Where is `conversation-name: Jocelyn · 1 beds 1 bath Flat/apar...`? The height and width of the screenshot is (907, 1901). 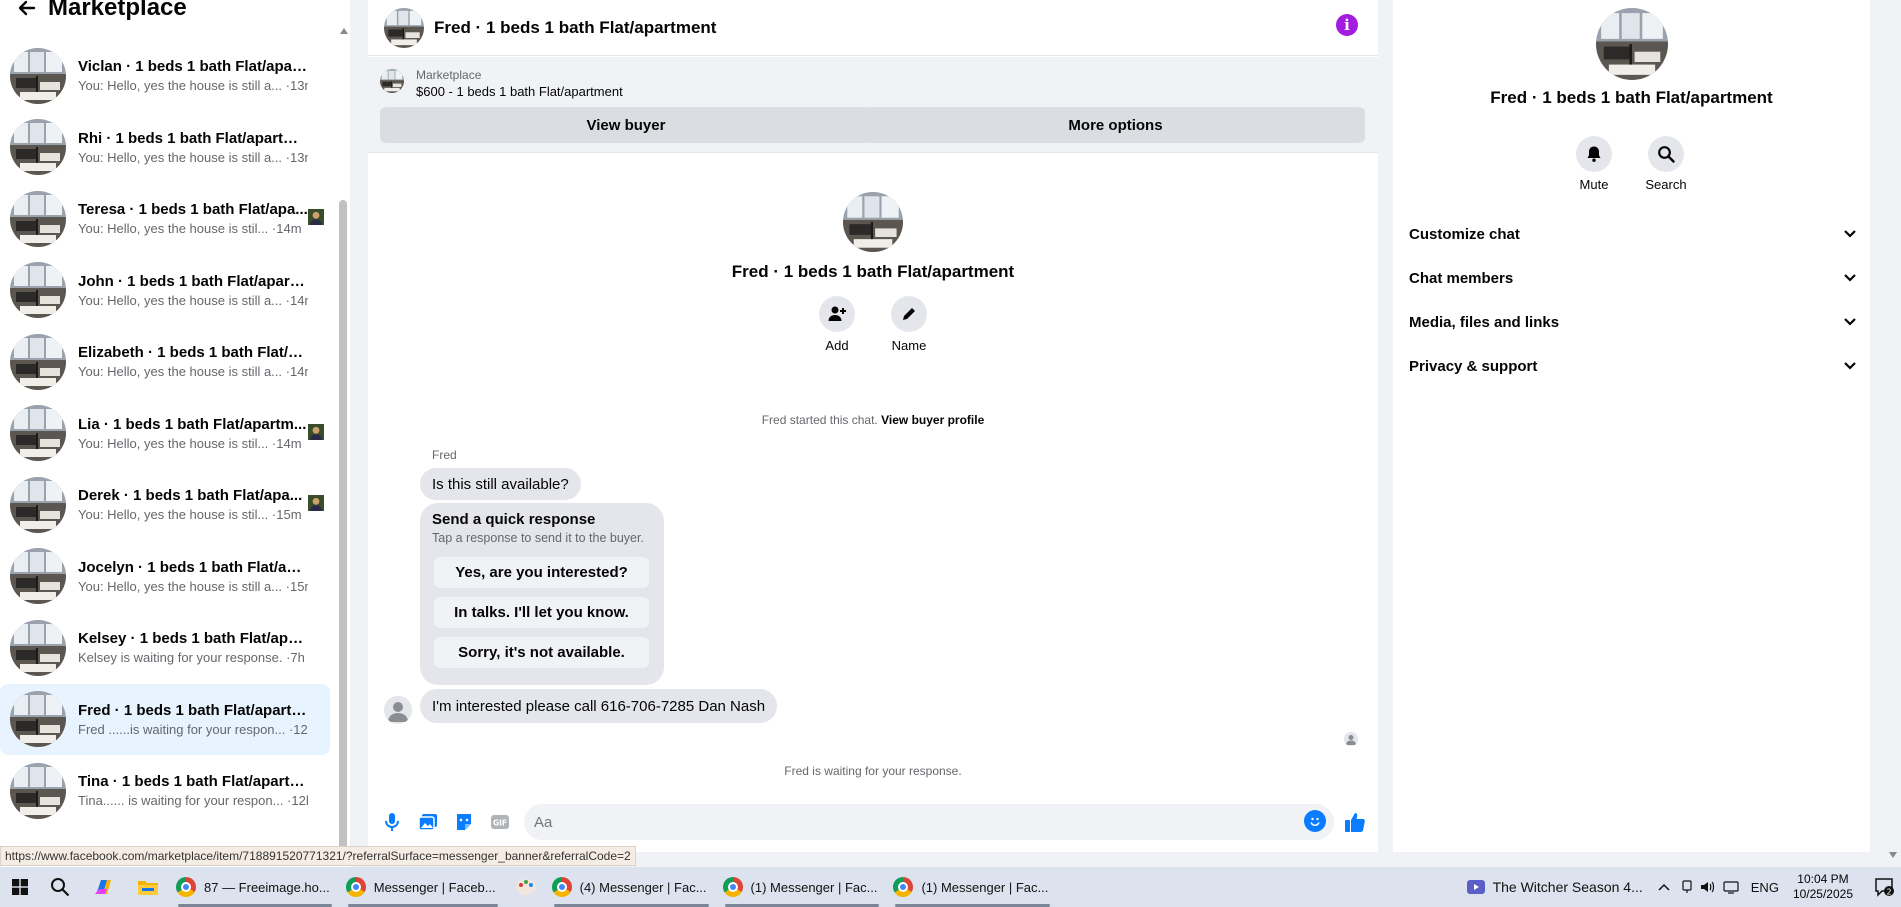
conversation-name: Jocelyn · 1 beds 1 bath Flat/apar... is located at coordinates (193, 567).